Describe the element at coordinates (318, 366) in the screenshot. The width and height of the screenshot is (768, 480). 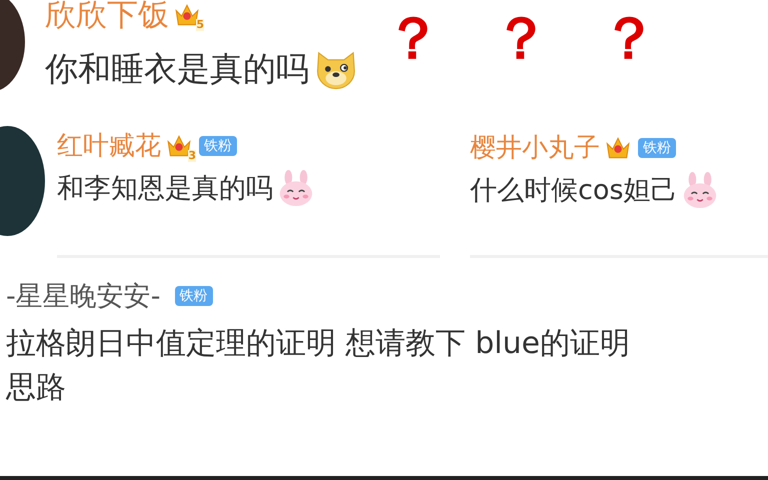
I see `comment-text: 拉格朗日中值定理的证明 想请教下 blue的证明思路` at that location.